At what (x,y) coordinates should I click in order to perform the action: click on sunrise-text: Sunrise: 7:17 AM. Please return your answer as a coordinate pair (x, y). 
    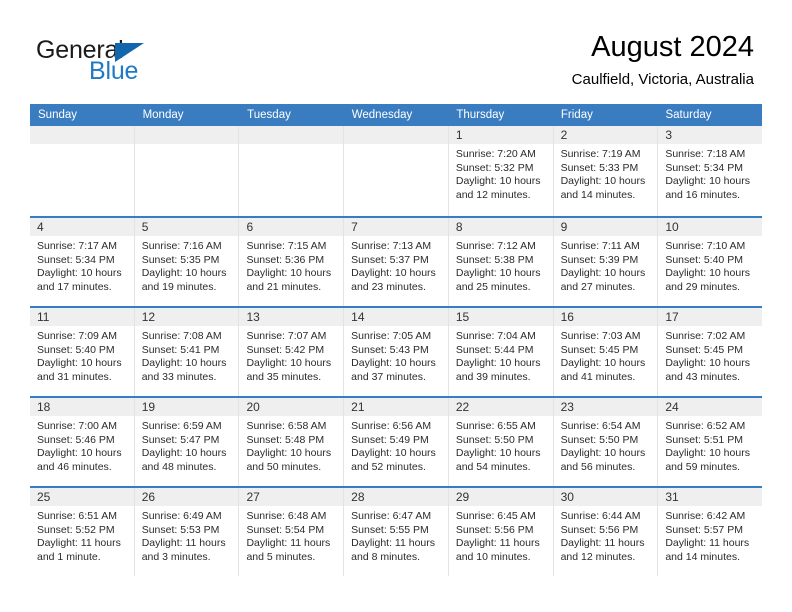
    Looking at the image, I should click on (77, 246).